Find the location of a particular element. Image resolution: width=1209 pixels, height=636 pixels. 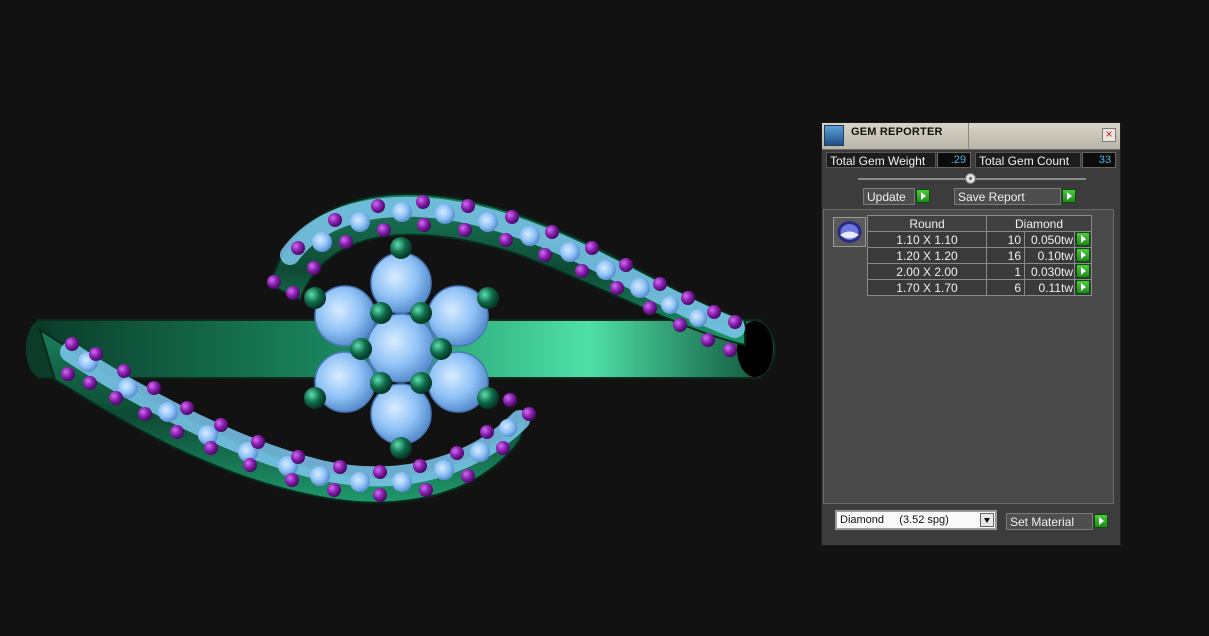

update-button: Update is located at coordinates (889, 196).